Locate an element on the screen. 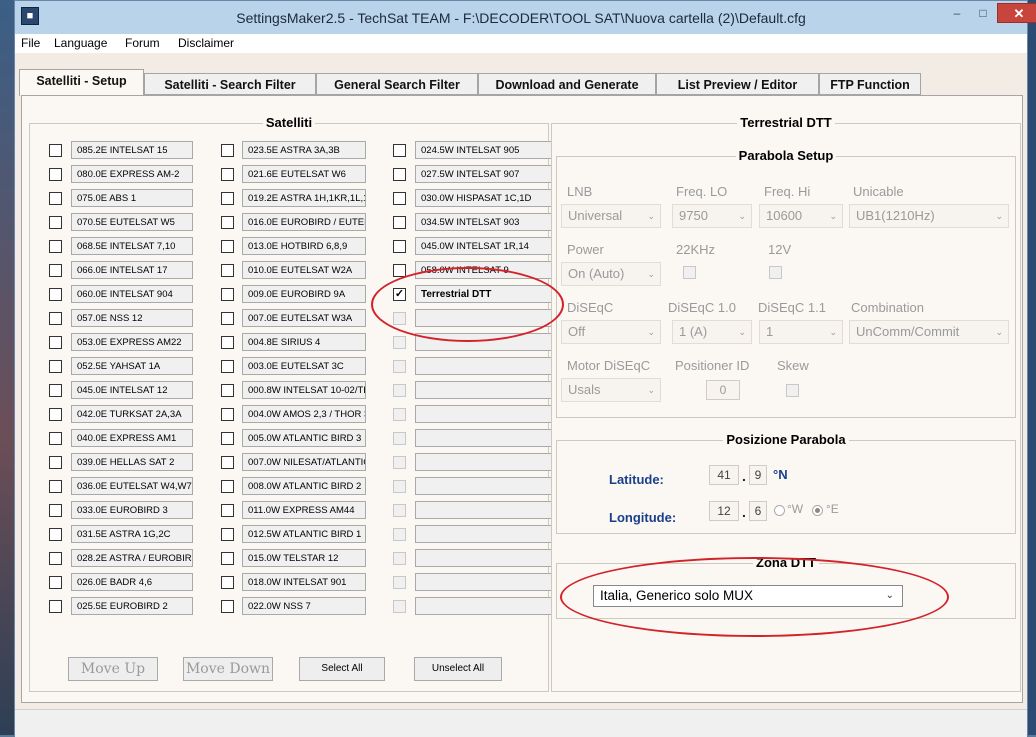 This screenshot has height=737, width=1036. freq-hi-select: 10600 ⌄ is located at coordinates (801, 216).